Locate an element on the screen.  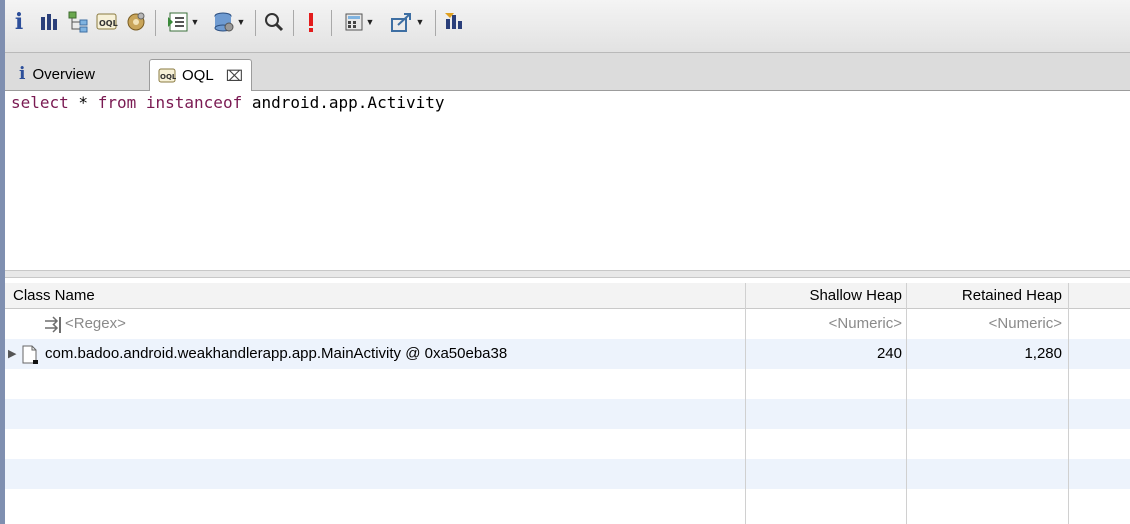
column-header-class-name: Class Name is located at coordinates (378, 295).